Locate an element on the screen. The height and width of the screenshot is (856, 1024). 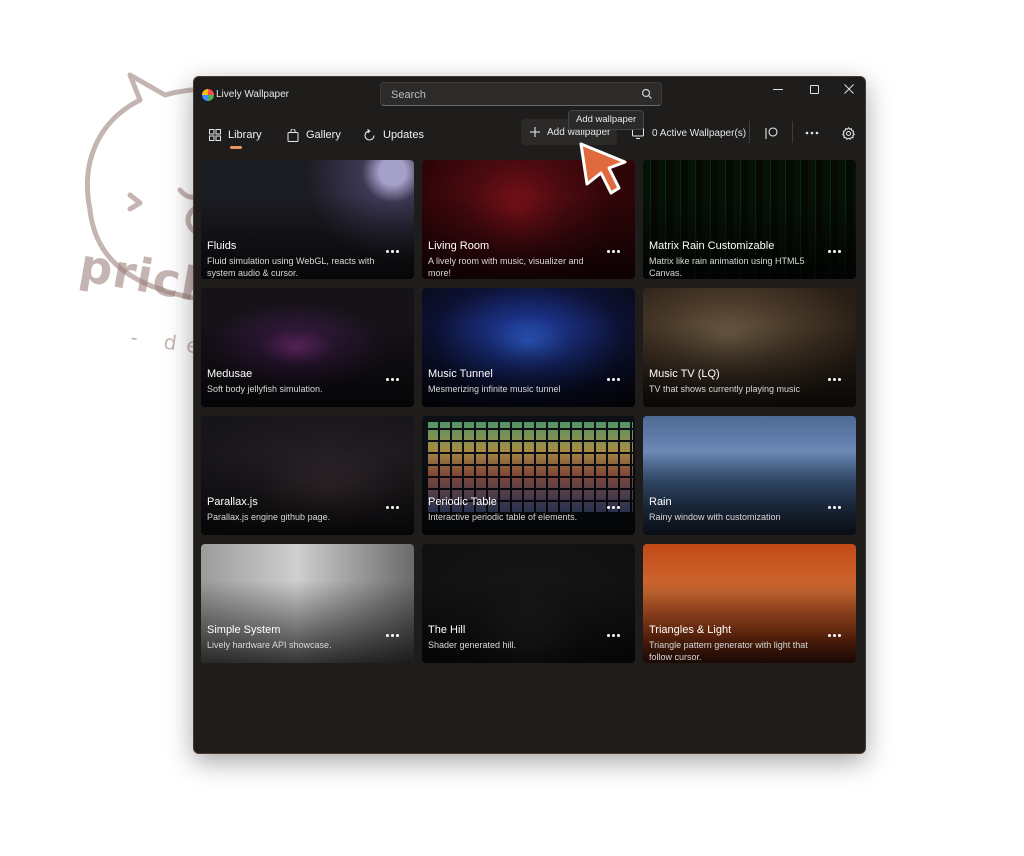
card-description: Rainy window with customization is located at coordinates (715, 517).